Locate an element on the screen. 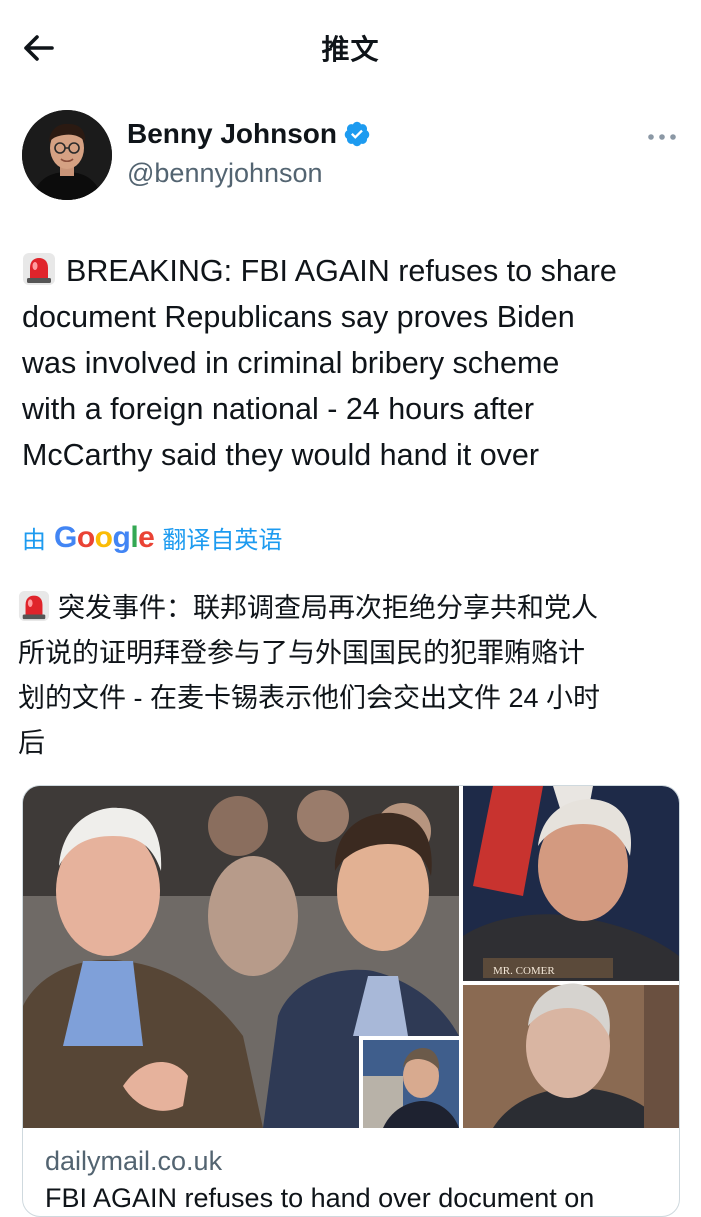  page-title: 推文 is located at coordinates (350, 49).